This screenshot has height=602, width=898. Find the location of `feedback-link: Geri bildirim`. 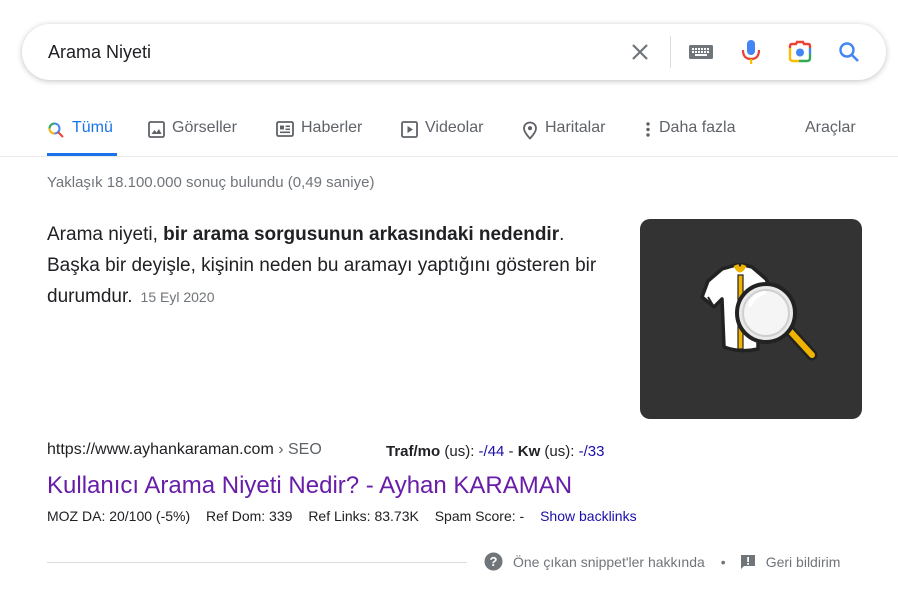

feedback-link: Geri bildirim is located at coordinates (790, 561).